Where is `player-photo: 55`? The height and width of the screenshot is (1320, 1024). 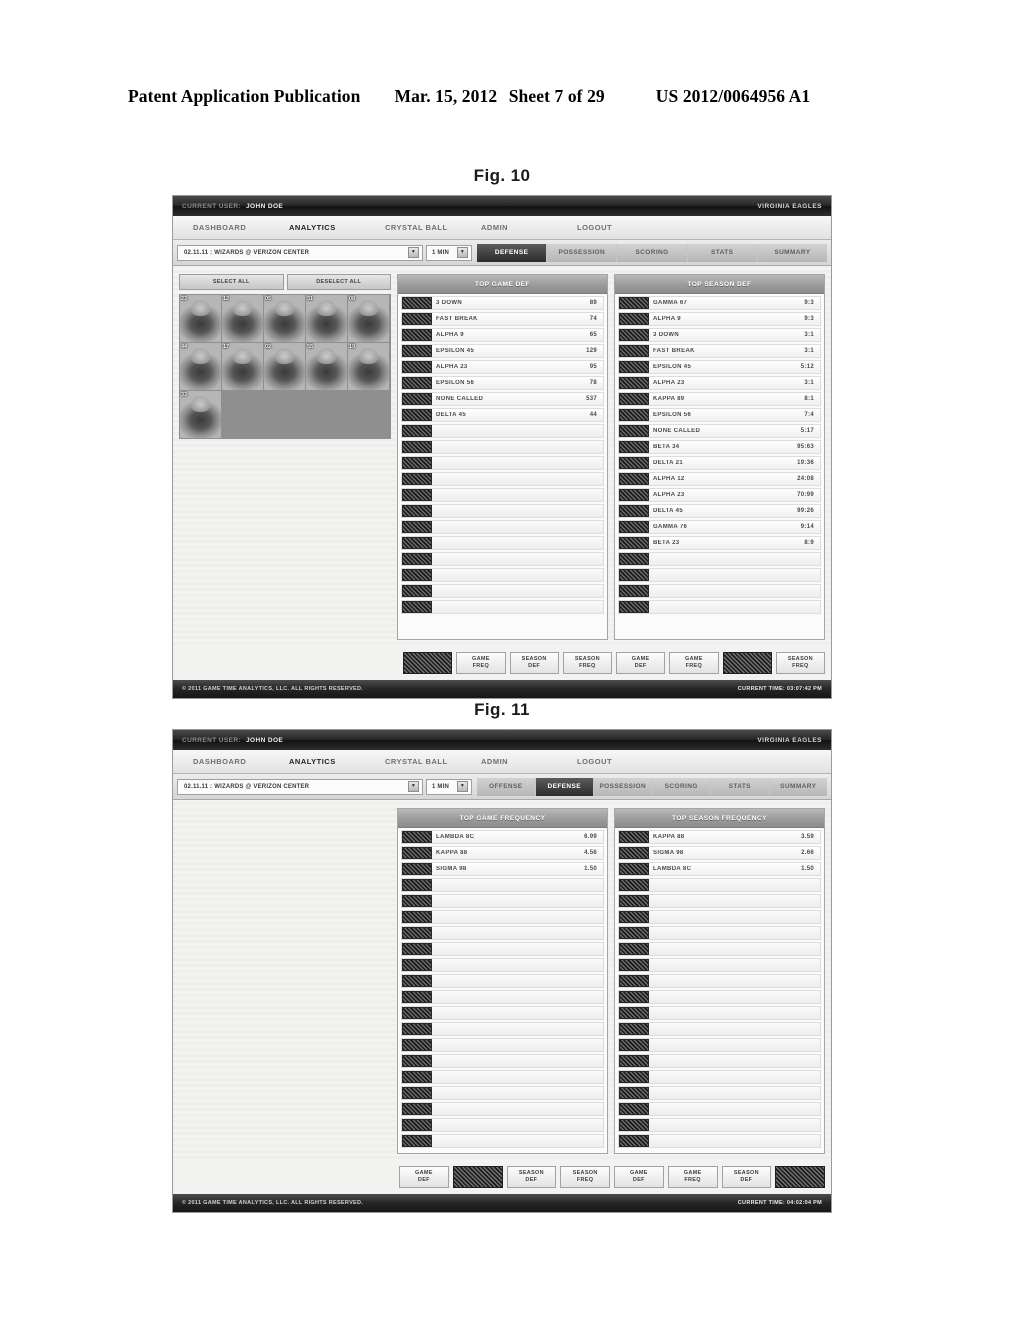
player-photo: 55 is located at coordinates (326, 366).